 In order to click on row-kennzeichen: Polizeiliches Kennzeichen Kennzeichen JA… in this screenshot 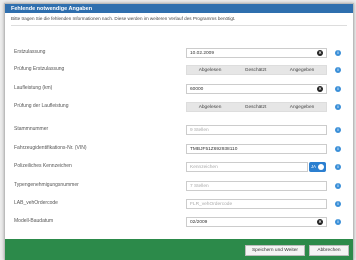, I will do `click(180, 168)`.